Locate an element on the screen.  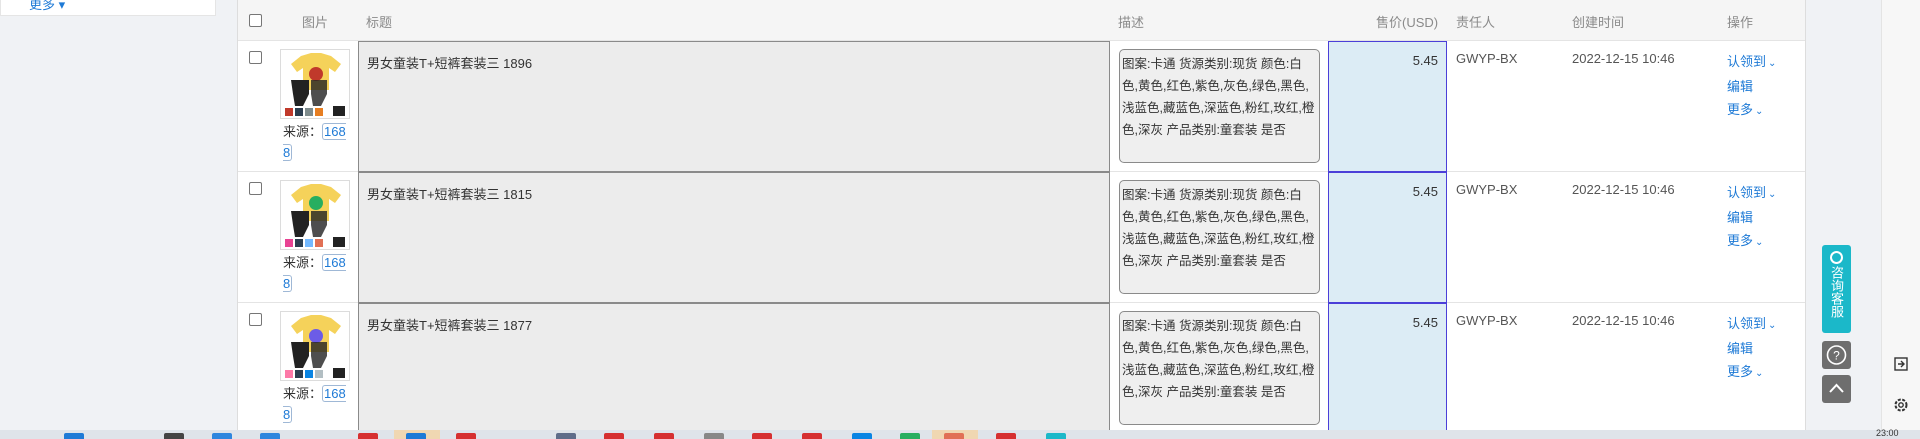
left-filter-panel: 更多 ▾ is located at coordinates (108, 8).